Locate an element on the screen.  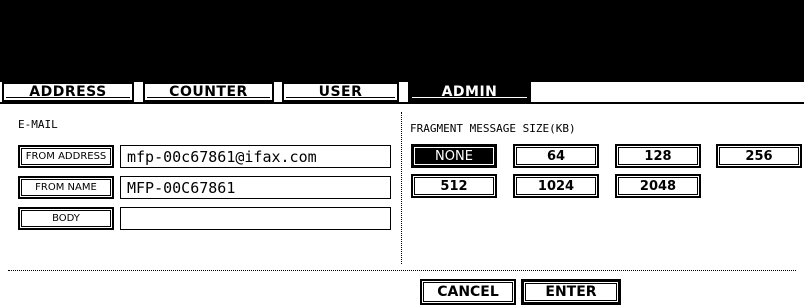
tab-bar: ADDRESS COUNTER USER ADMIN is located at coordinates (402, 93).